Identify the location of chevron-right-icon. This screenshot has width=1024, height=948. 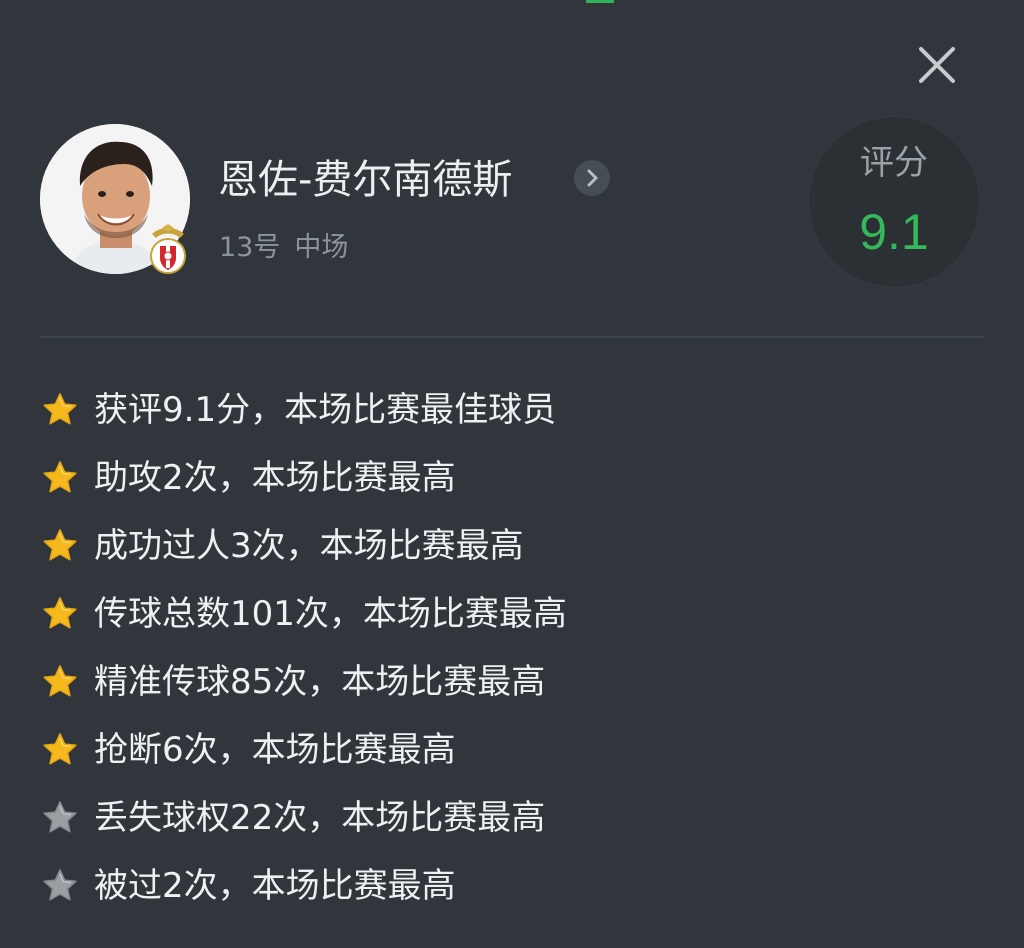
(592, 178).